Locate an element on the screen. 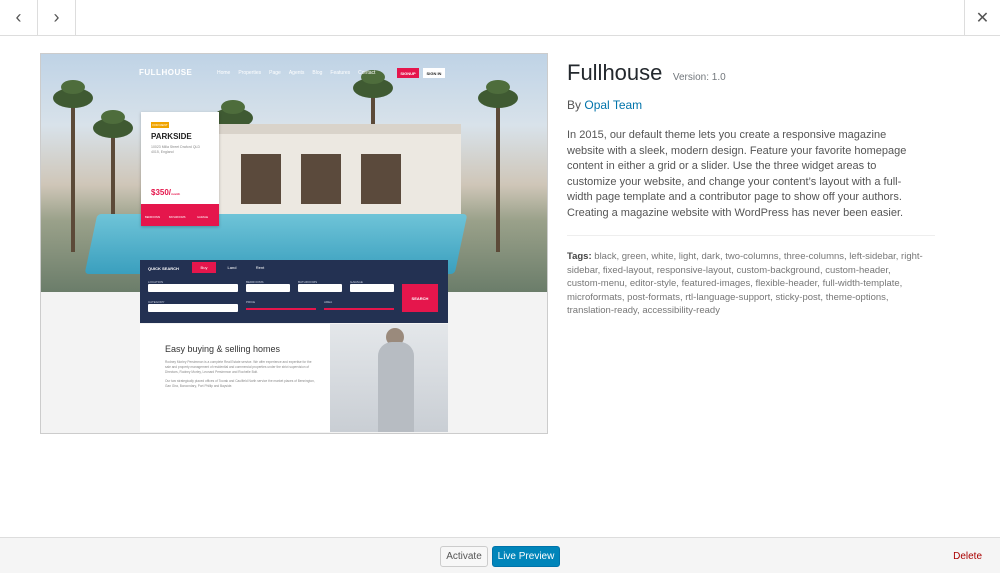 This screenshot has height=573, width=1000. divider is located at coordinates (751, 235).